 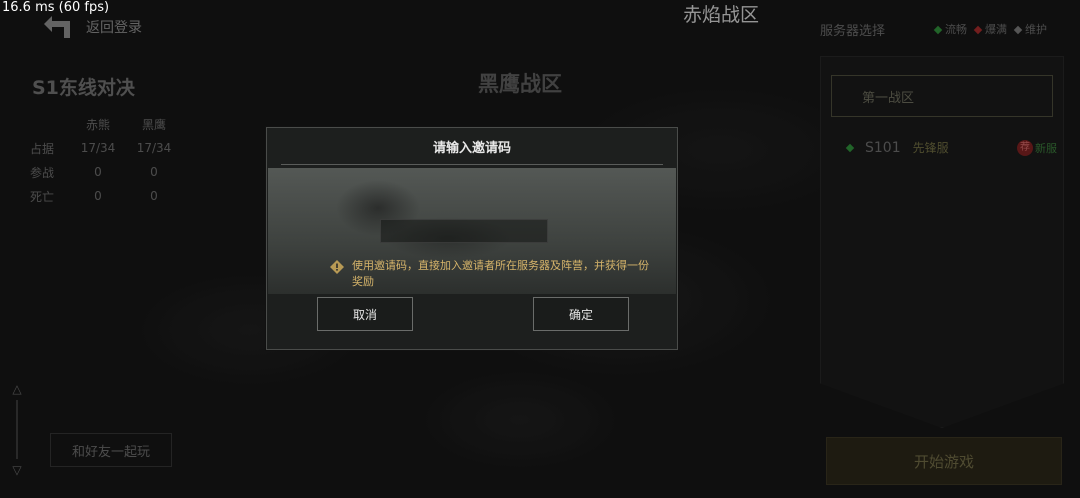 I want to click on tip-text: 使用邀请码，直接加入邀请者所在服务器及阵营，并获得一份奖励, so click(x=500, y=273).